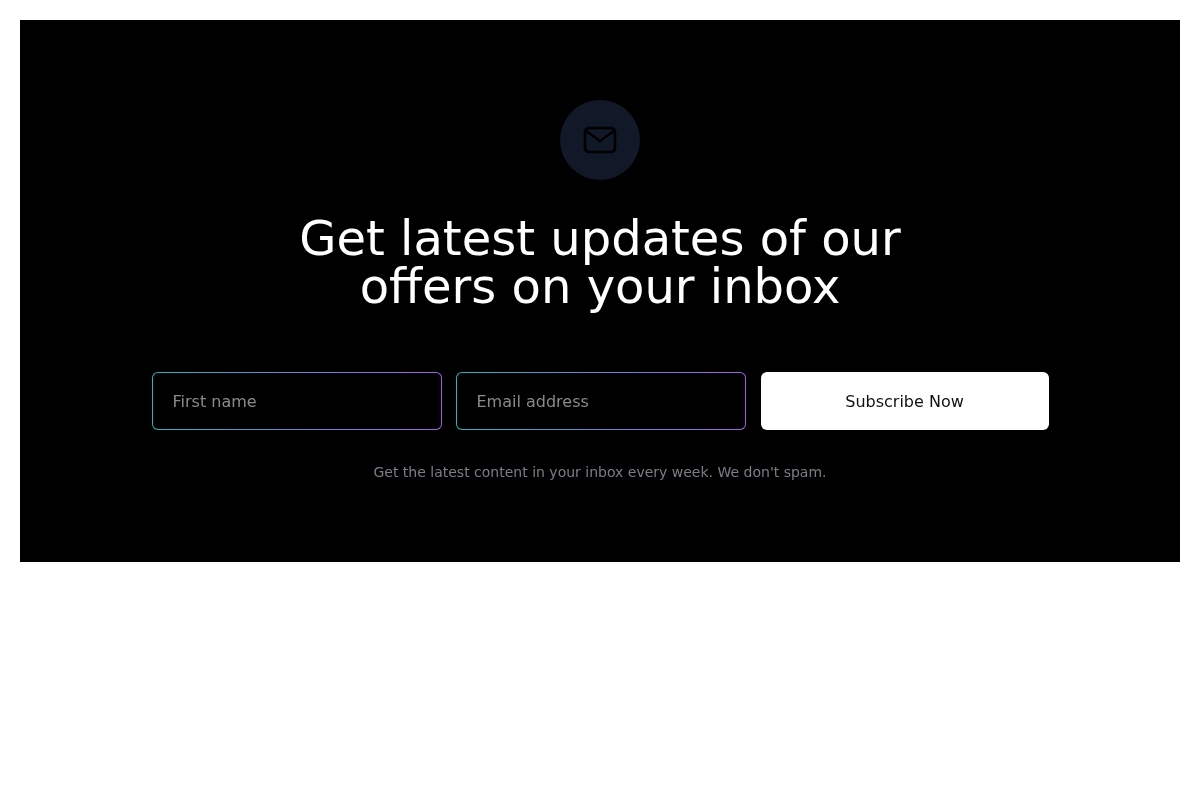  I want to click on note-text: Get the latest content in your inbox every week. We don't spam., so click(600, 472).